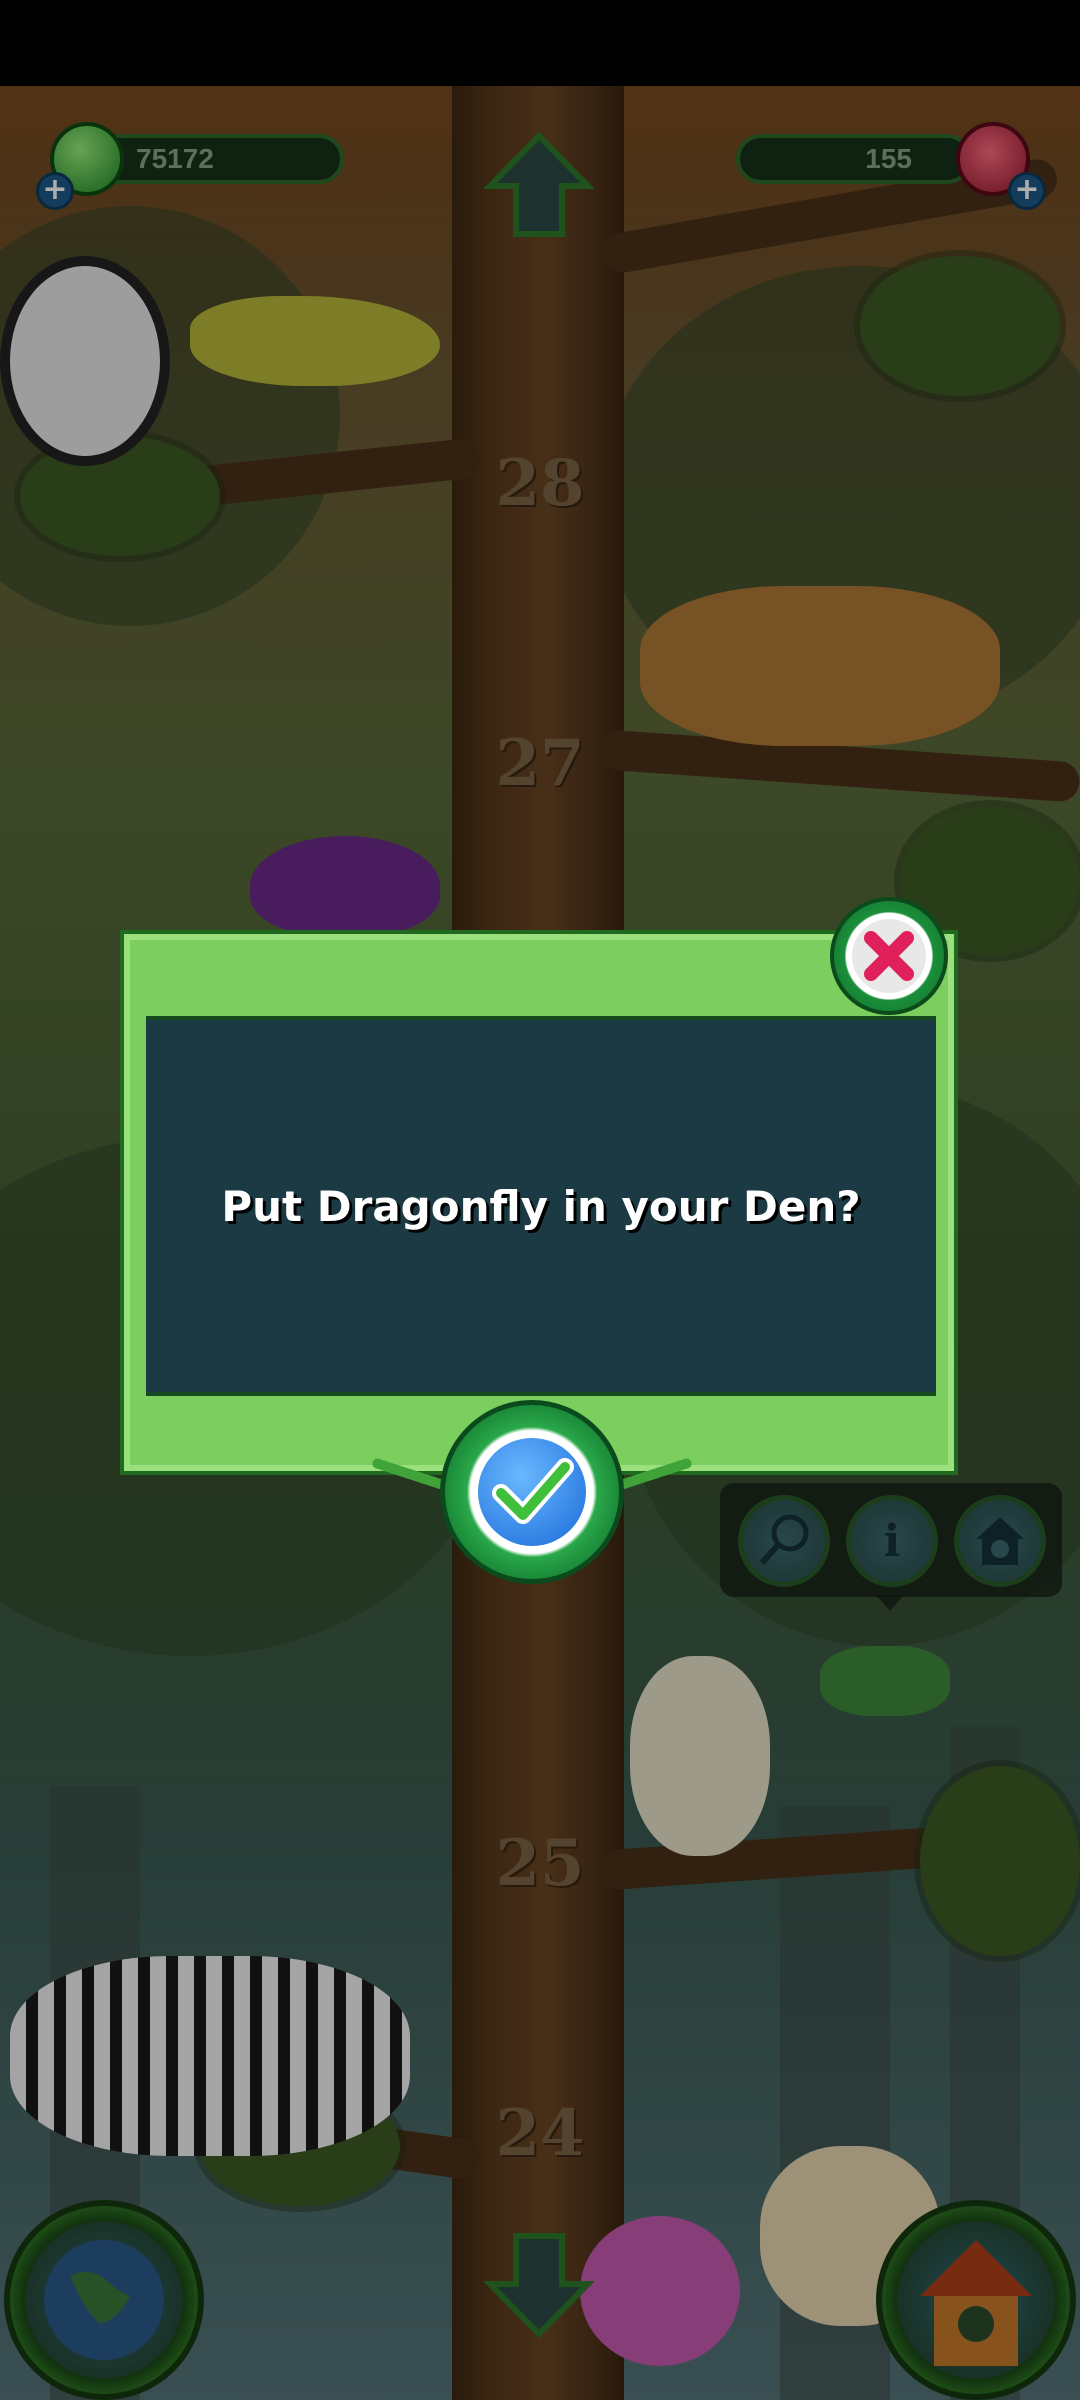 This screenshot has width=1080, height=2400. I want to click on dialog-message: Put Dragonfly in your Den?, so click(541, 1206).